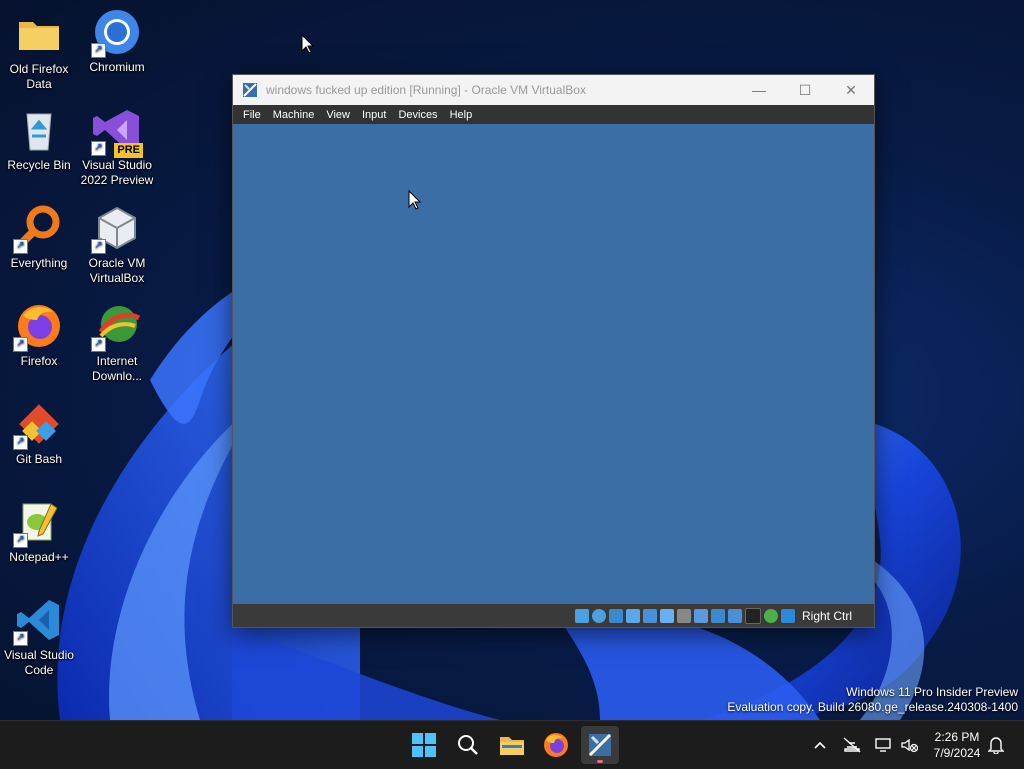 The image size is (1024, 769). Describe the element at coordinates (116, 229) in the screenshot. I see `virtualbox-icon: ↗` at that location.